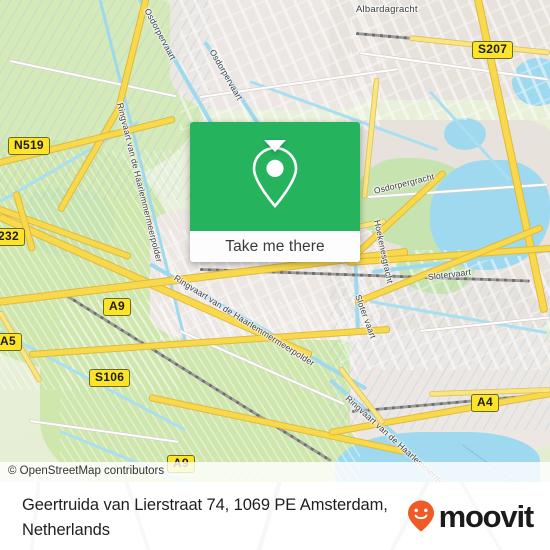 This screenshot has width=550, height=550. Describe the element at coordinates (387, 9) in the screenshot. I see `map-label: Albardagracht` at that location.